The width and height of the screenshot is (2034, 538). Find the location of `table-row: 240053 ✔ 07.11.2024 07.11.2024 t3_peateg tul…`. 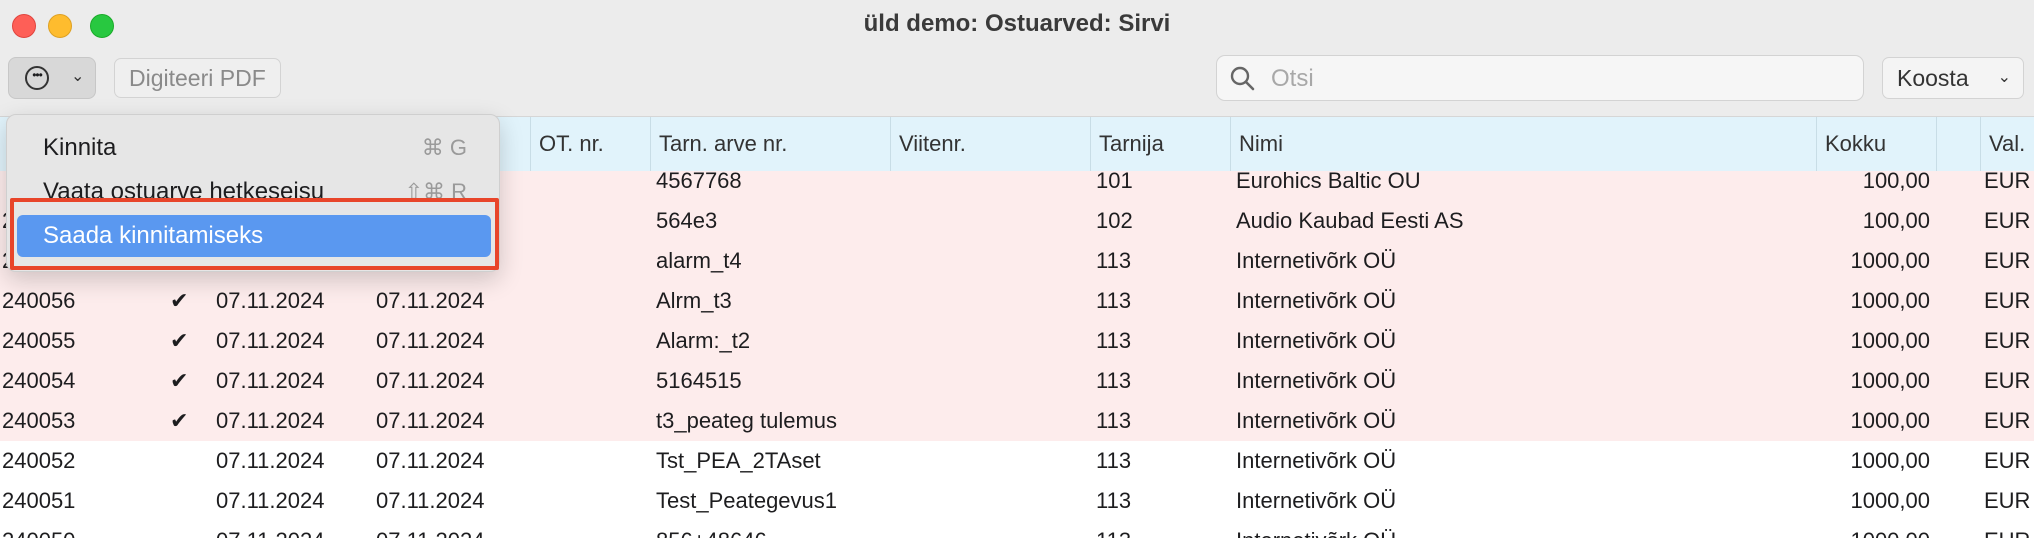

table-row: 240053 ✔ 07.11.2024 07.11.2024 t3_peateg tul… is located at coordinates (1017, 421).